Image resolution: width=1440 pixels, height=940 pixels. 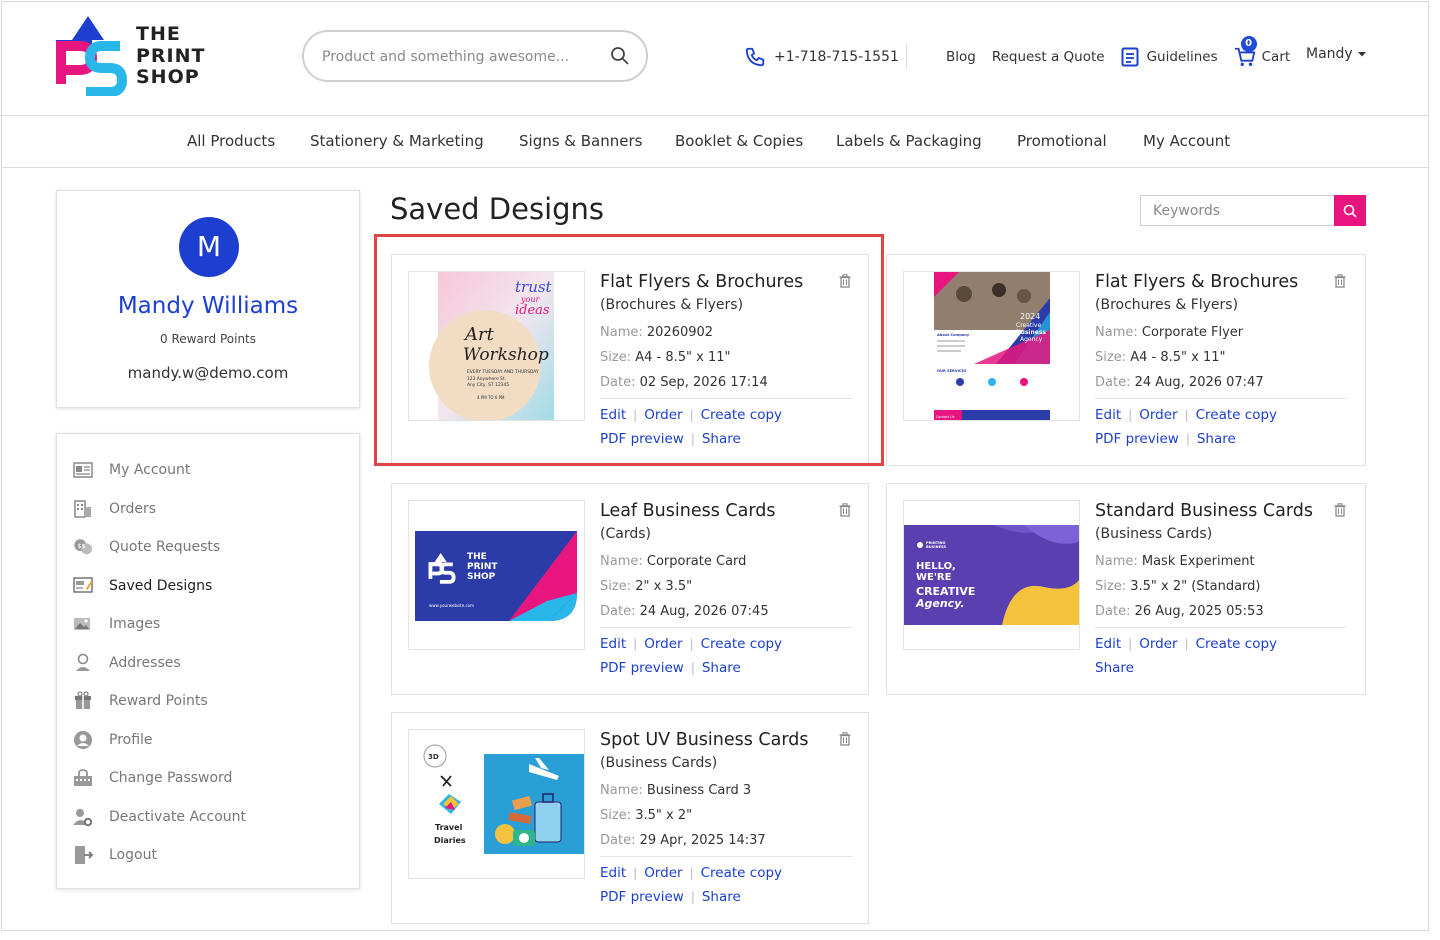 What do you see at coordinates (673, 561) in the screenshot?
I see `design-name-row: Name: Corporate Card` at bounding box center [673, 561].